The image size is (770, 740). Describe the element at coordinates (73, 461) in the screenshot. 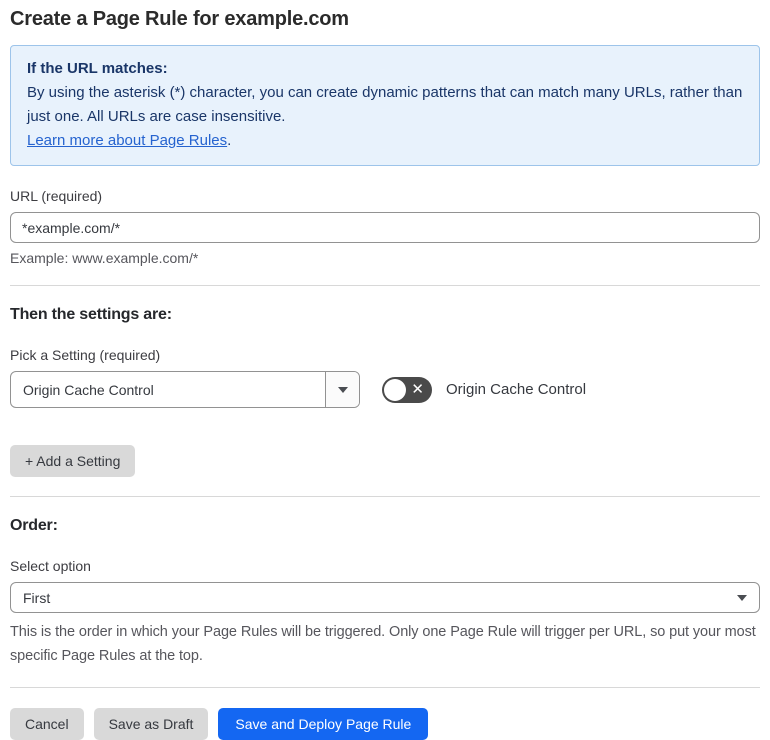

I see `add-setting-button: + Add a Setting` at that location.